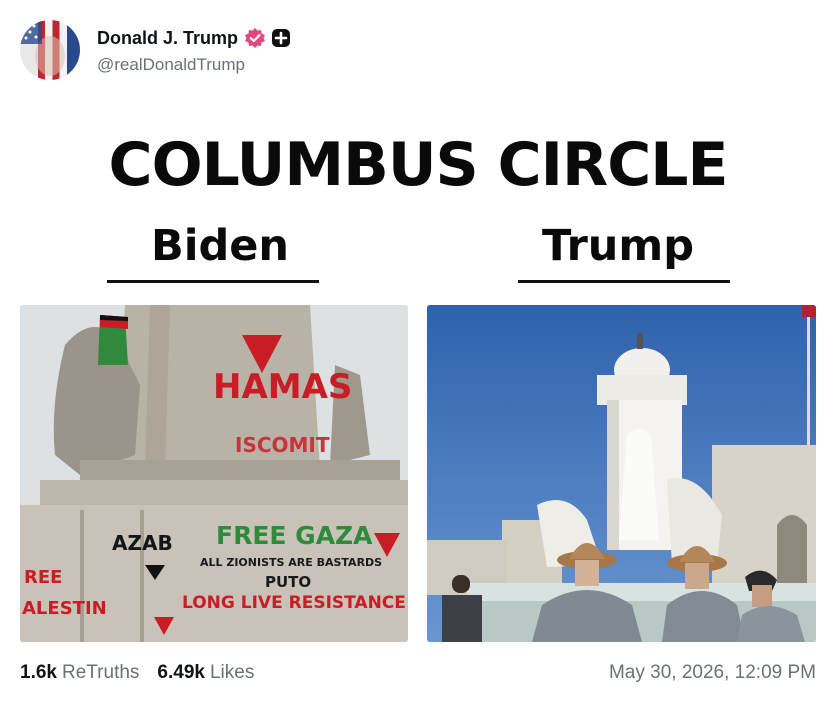  What do you see at coordinates (291, 562) in the screenshot?
I see `graffiti-zionists: ALL ZIONISTS ARE BASTARDS` at bounding box center [291, 562].